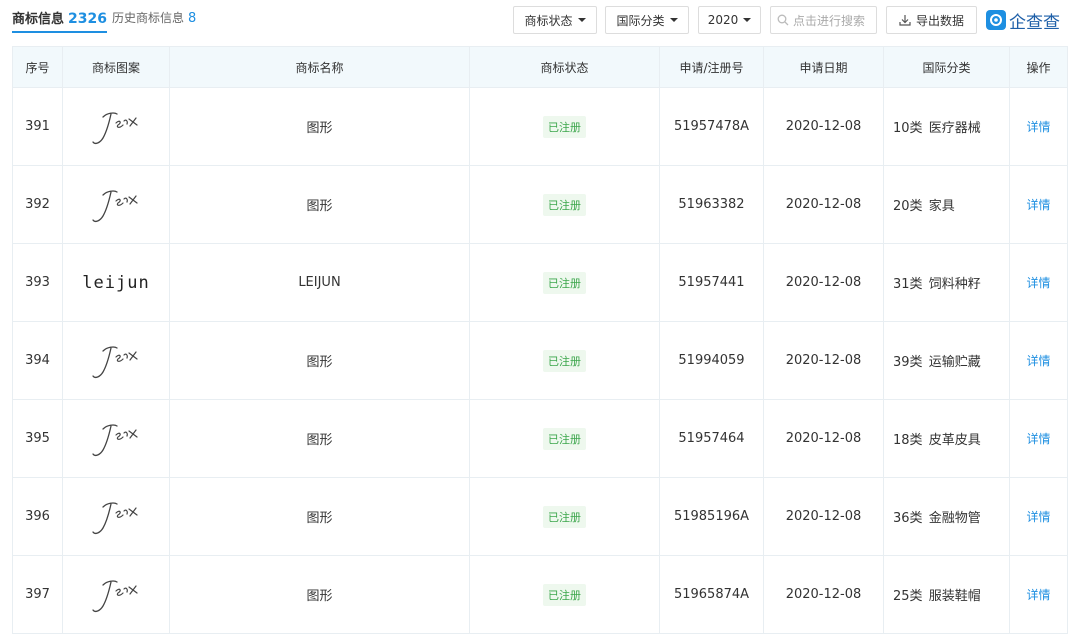  Describe the element at coordinates (37, 360) in the screenshot. I see `cell-index: 394` at that location.